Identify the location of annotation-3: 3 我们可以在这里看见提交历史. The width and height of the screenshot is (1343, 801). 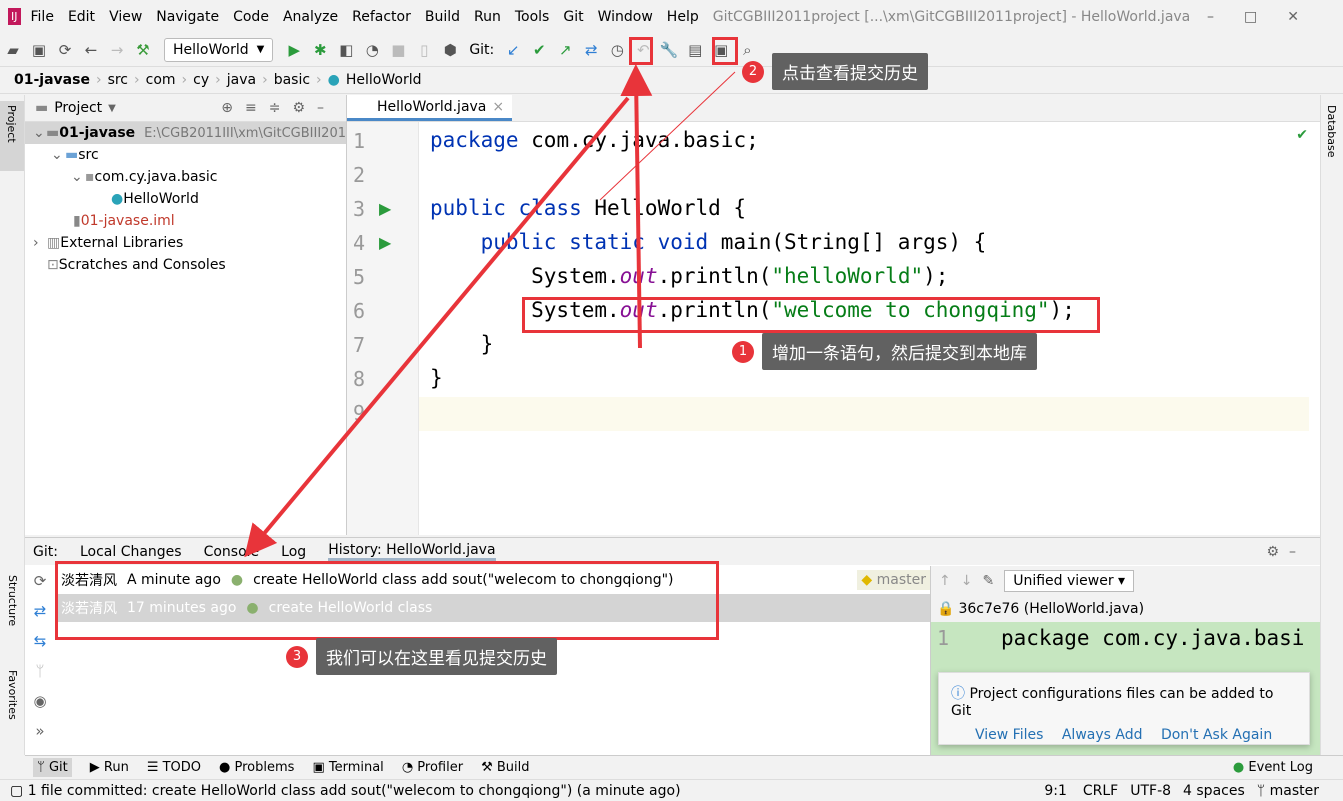
(421, 656).